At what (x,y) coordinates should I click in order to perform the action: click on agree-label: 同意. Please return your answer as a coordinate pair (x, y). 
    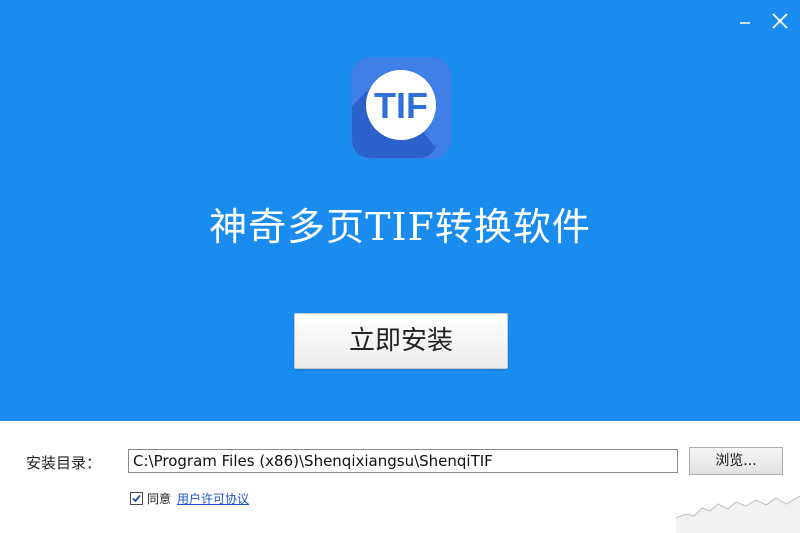
    Looking at the image, I should click on (159, 498).